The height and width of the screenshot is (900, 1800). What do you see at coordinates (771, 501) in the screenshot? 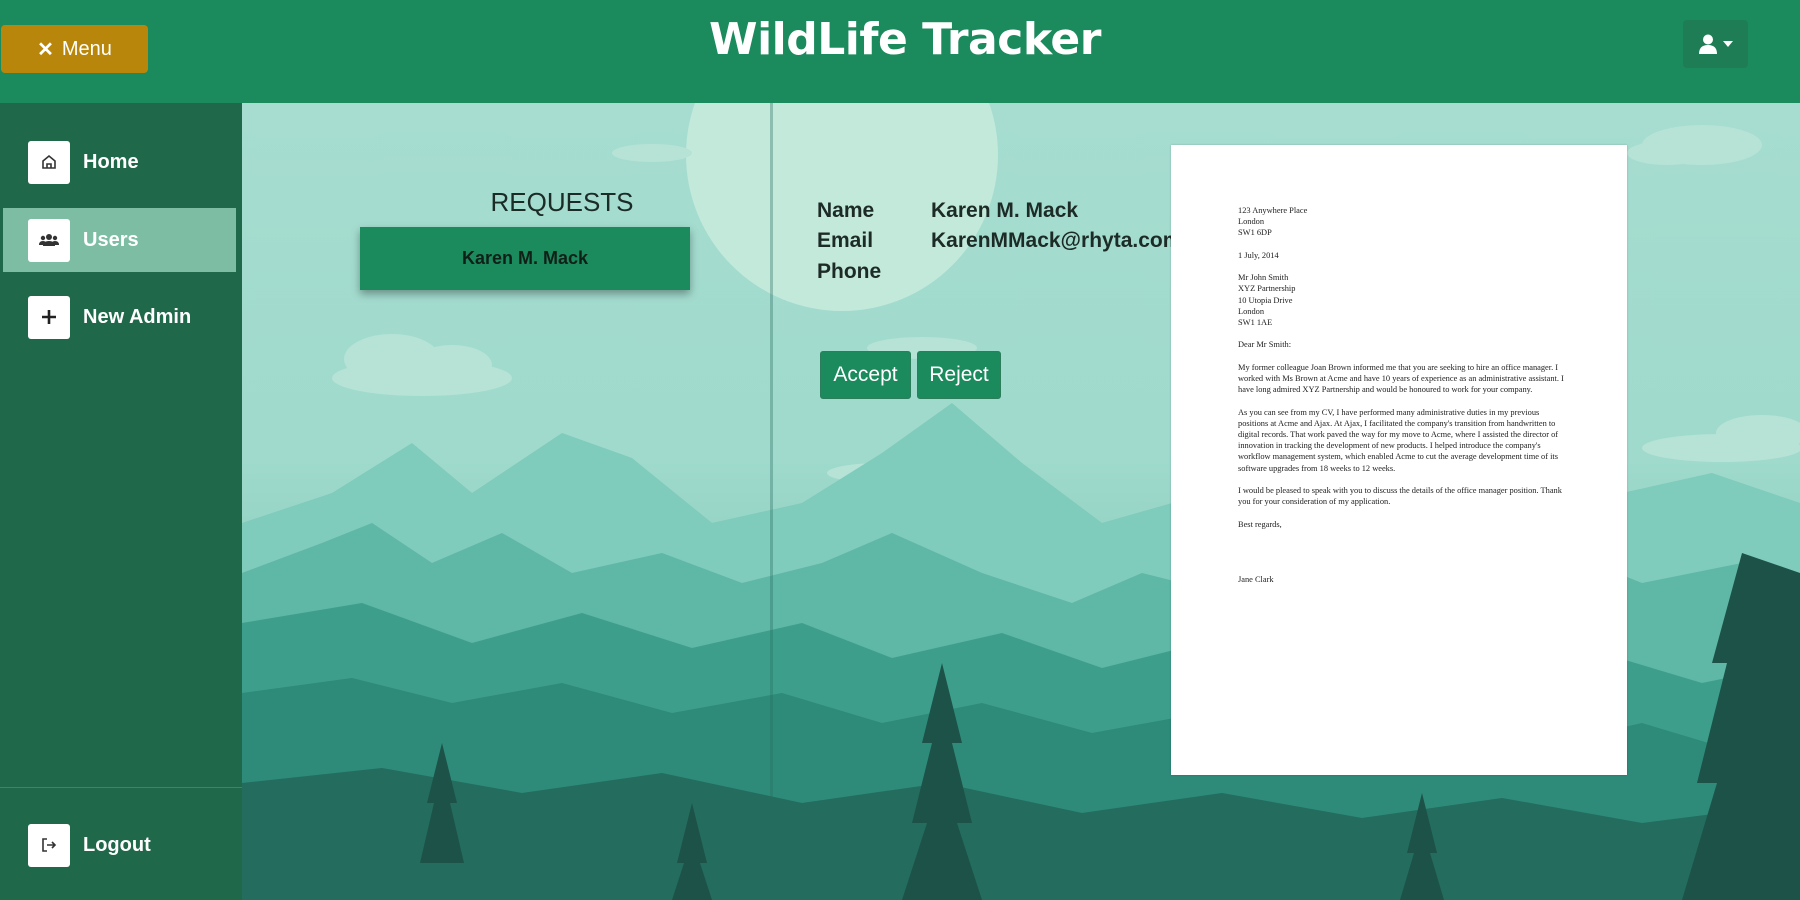
I see `panel-divider` at bounding box center [771, 501].